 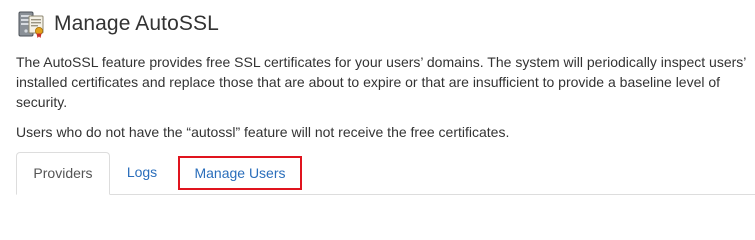 What do you see at coordinates (31, 24) in the screenshot?
I see `autossl-certificate-icon` at bounding box center [31, 24].